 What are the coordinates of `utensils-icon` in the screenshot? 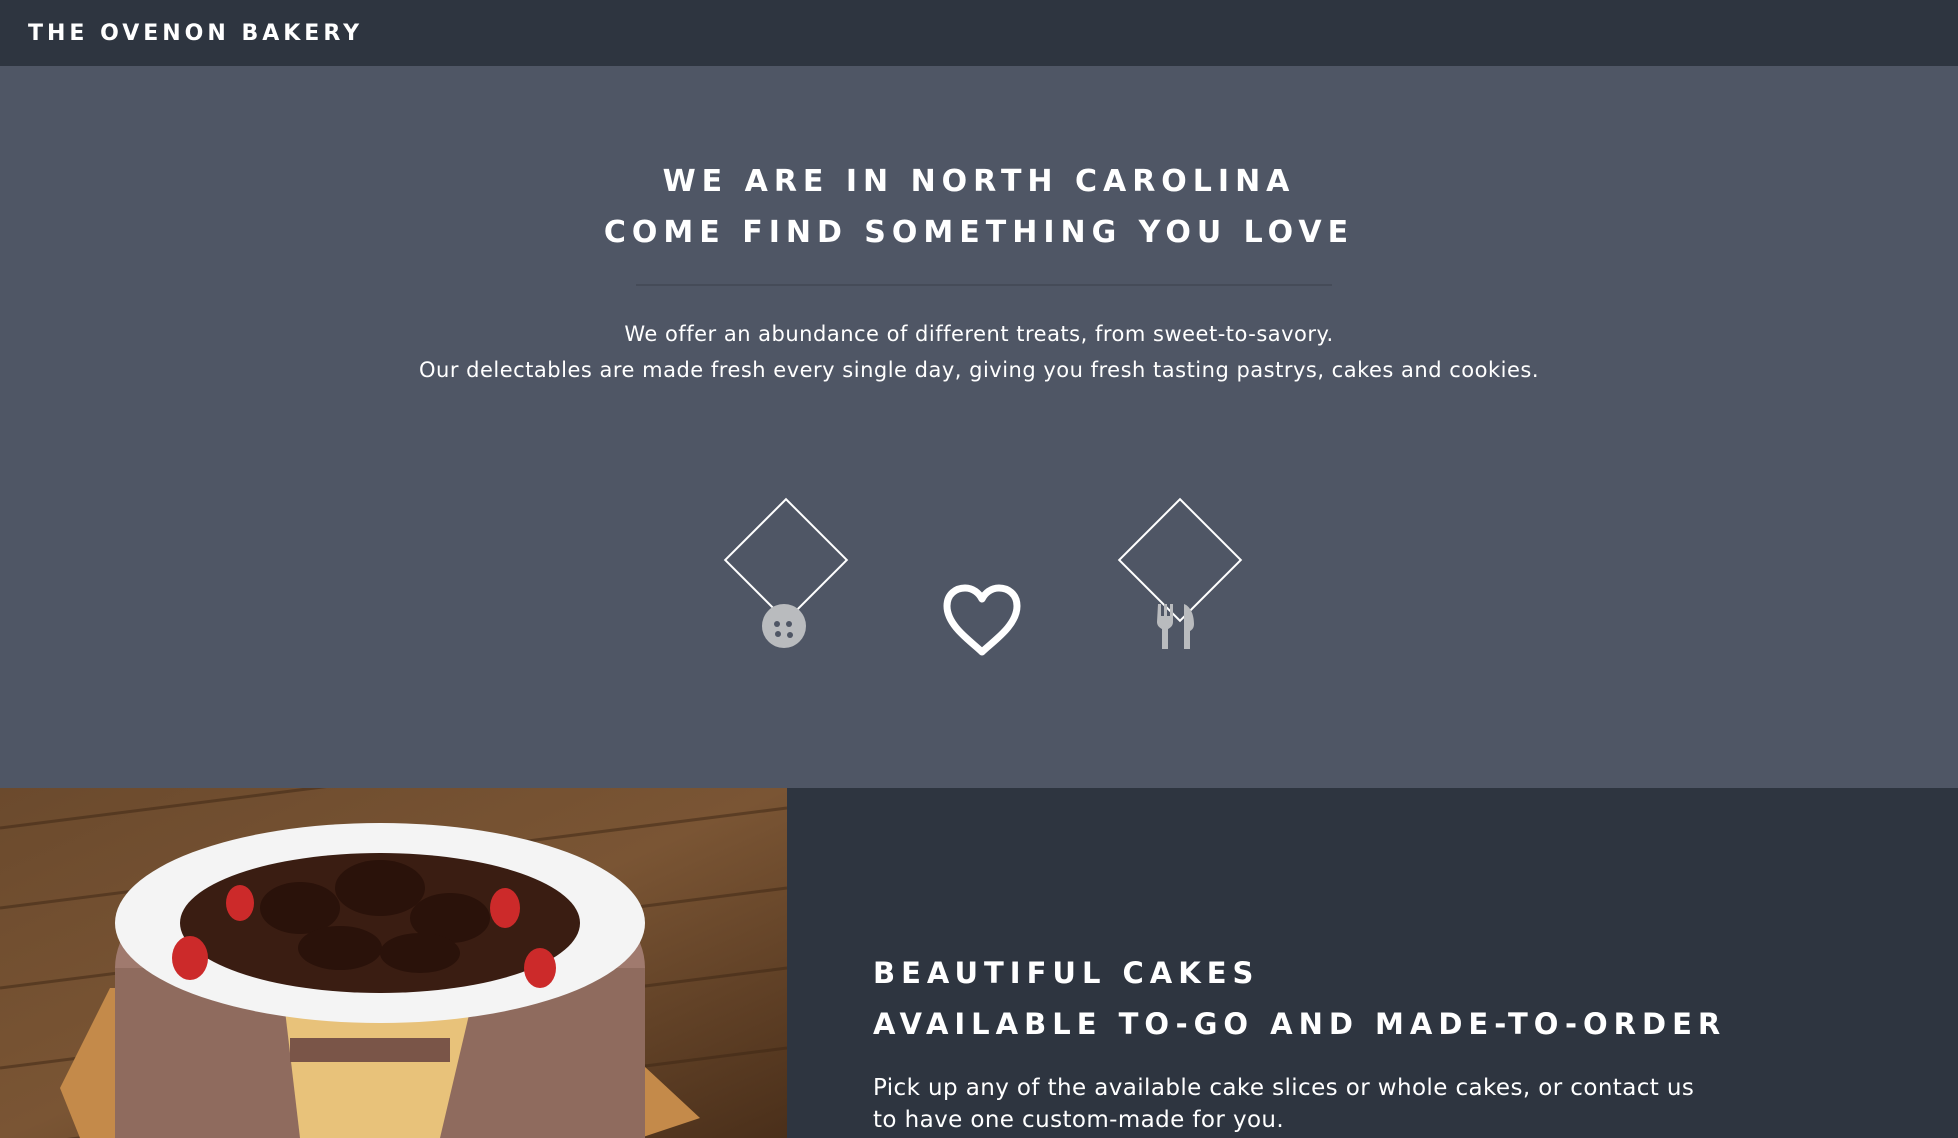 It's located at (1175, 626).